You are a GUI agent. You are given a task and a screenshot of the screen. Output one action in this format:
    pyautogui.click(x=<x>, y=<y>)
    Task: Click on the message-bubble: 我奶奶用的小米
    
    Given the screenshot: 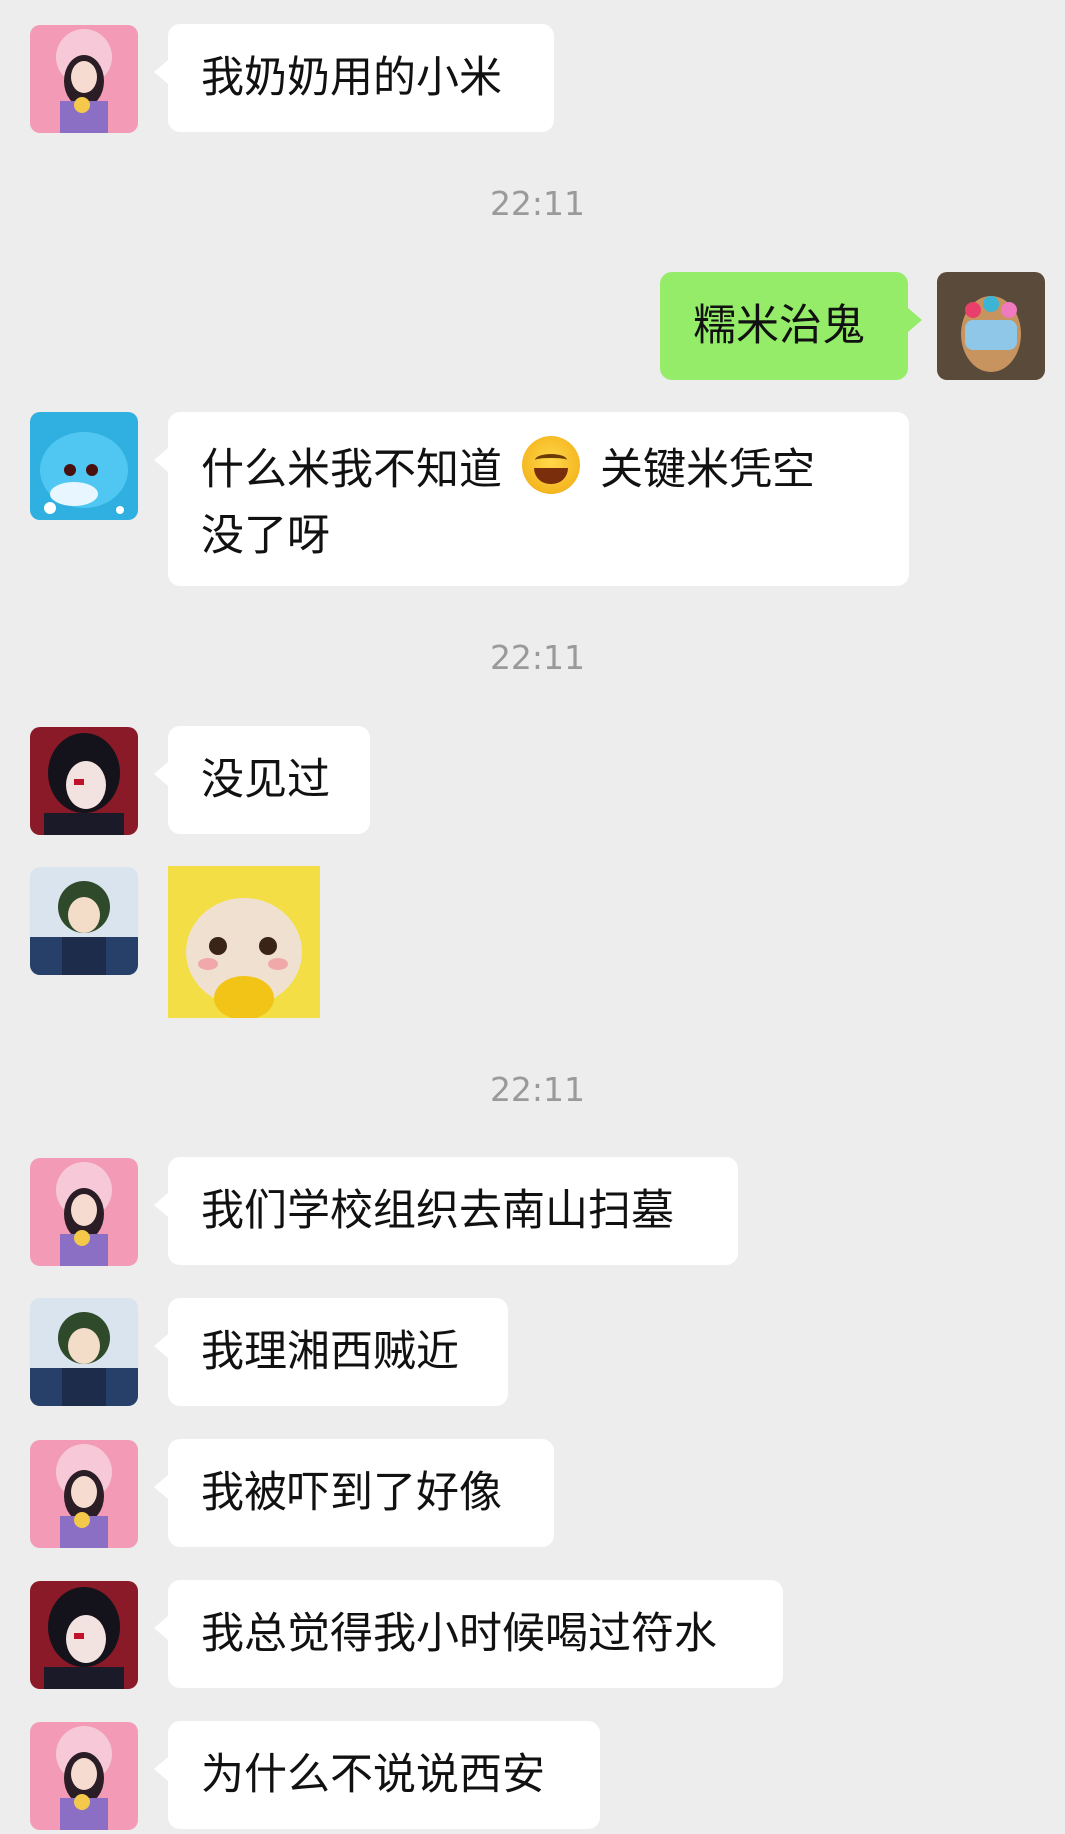 What is the action you would take?
    pyautogui.click(x=354, y=78)
    